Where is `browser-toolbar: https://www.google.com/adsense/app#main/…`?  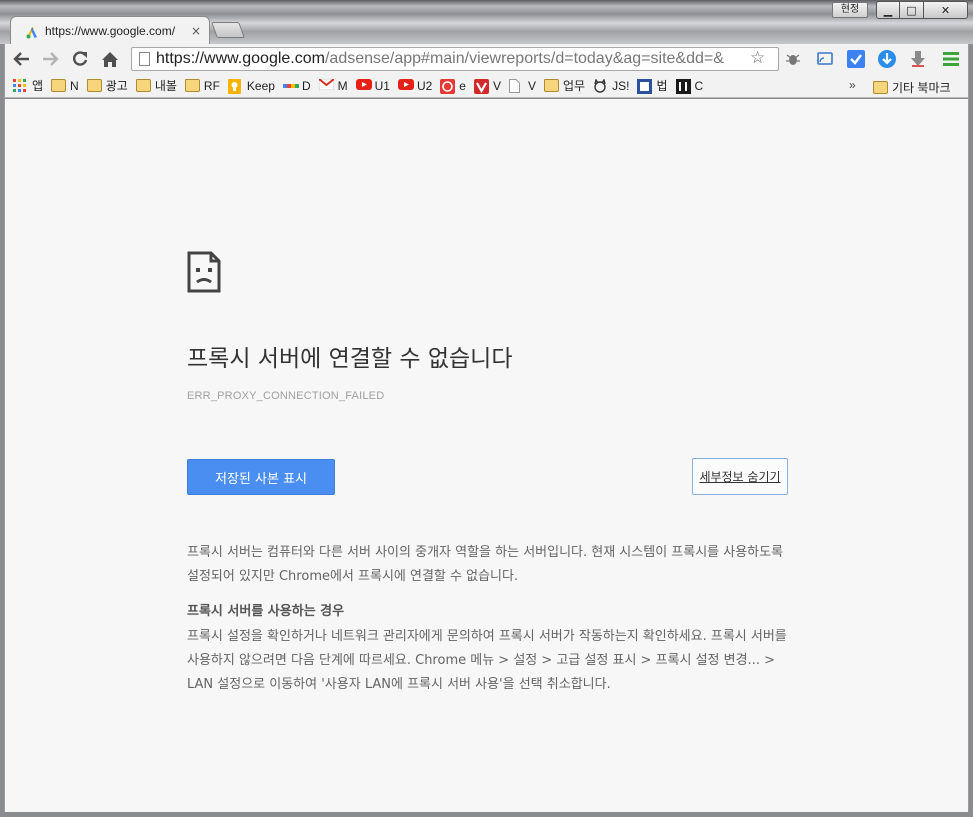
browser-toolbar: https://www.google.com/adsense/app#main/… is located at coordinates (486, 59).